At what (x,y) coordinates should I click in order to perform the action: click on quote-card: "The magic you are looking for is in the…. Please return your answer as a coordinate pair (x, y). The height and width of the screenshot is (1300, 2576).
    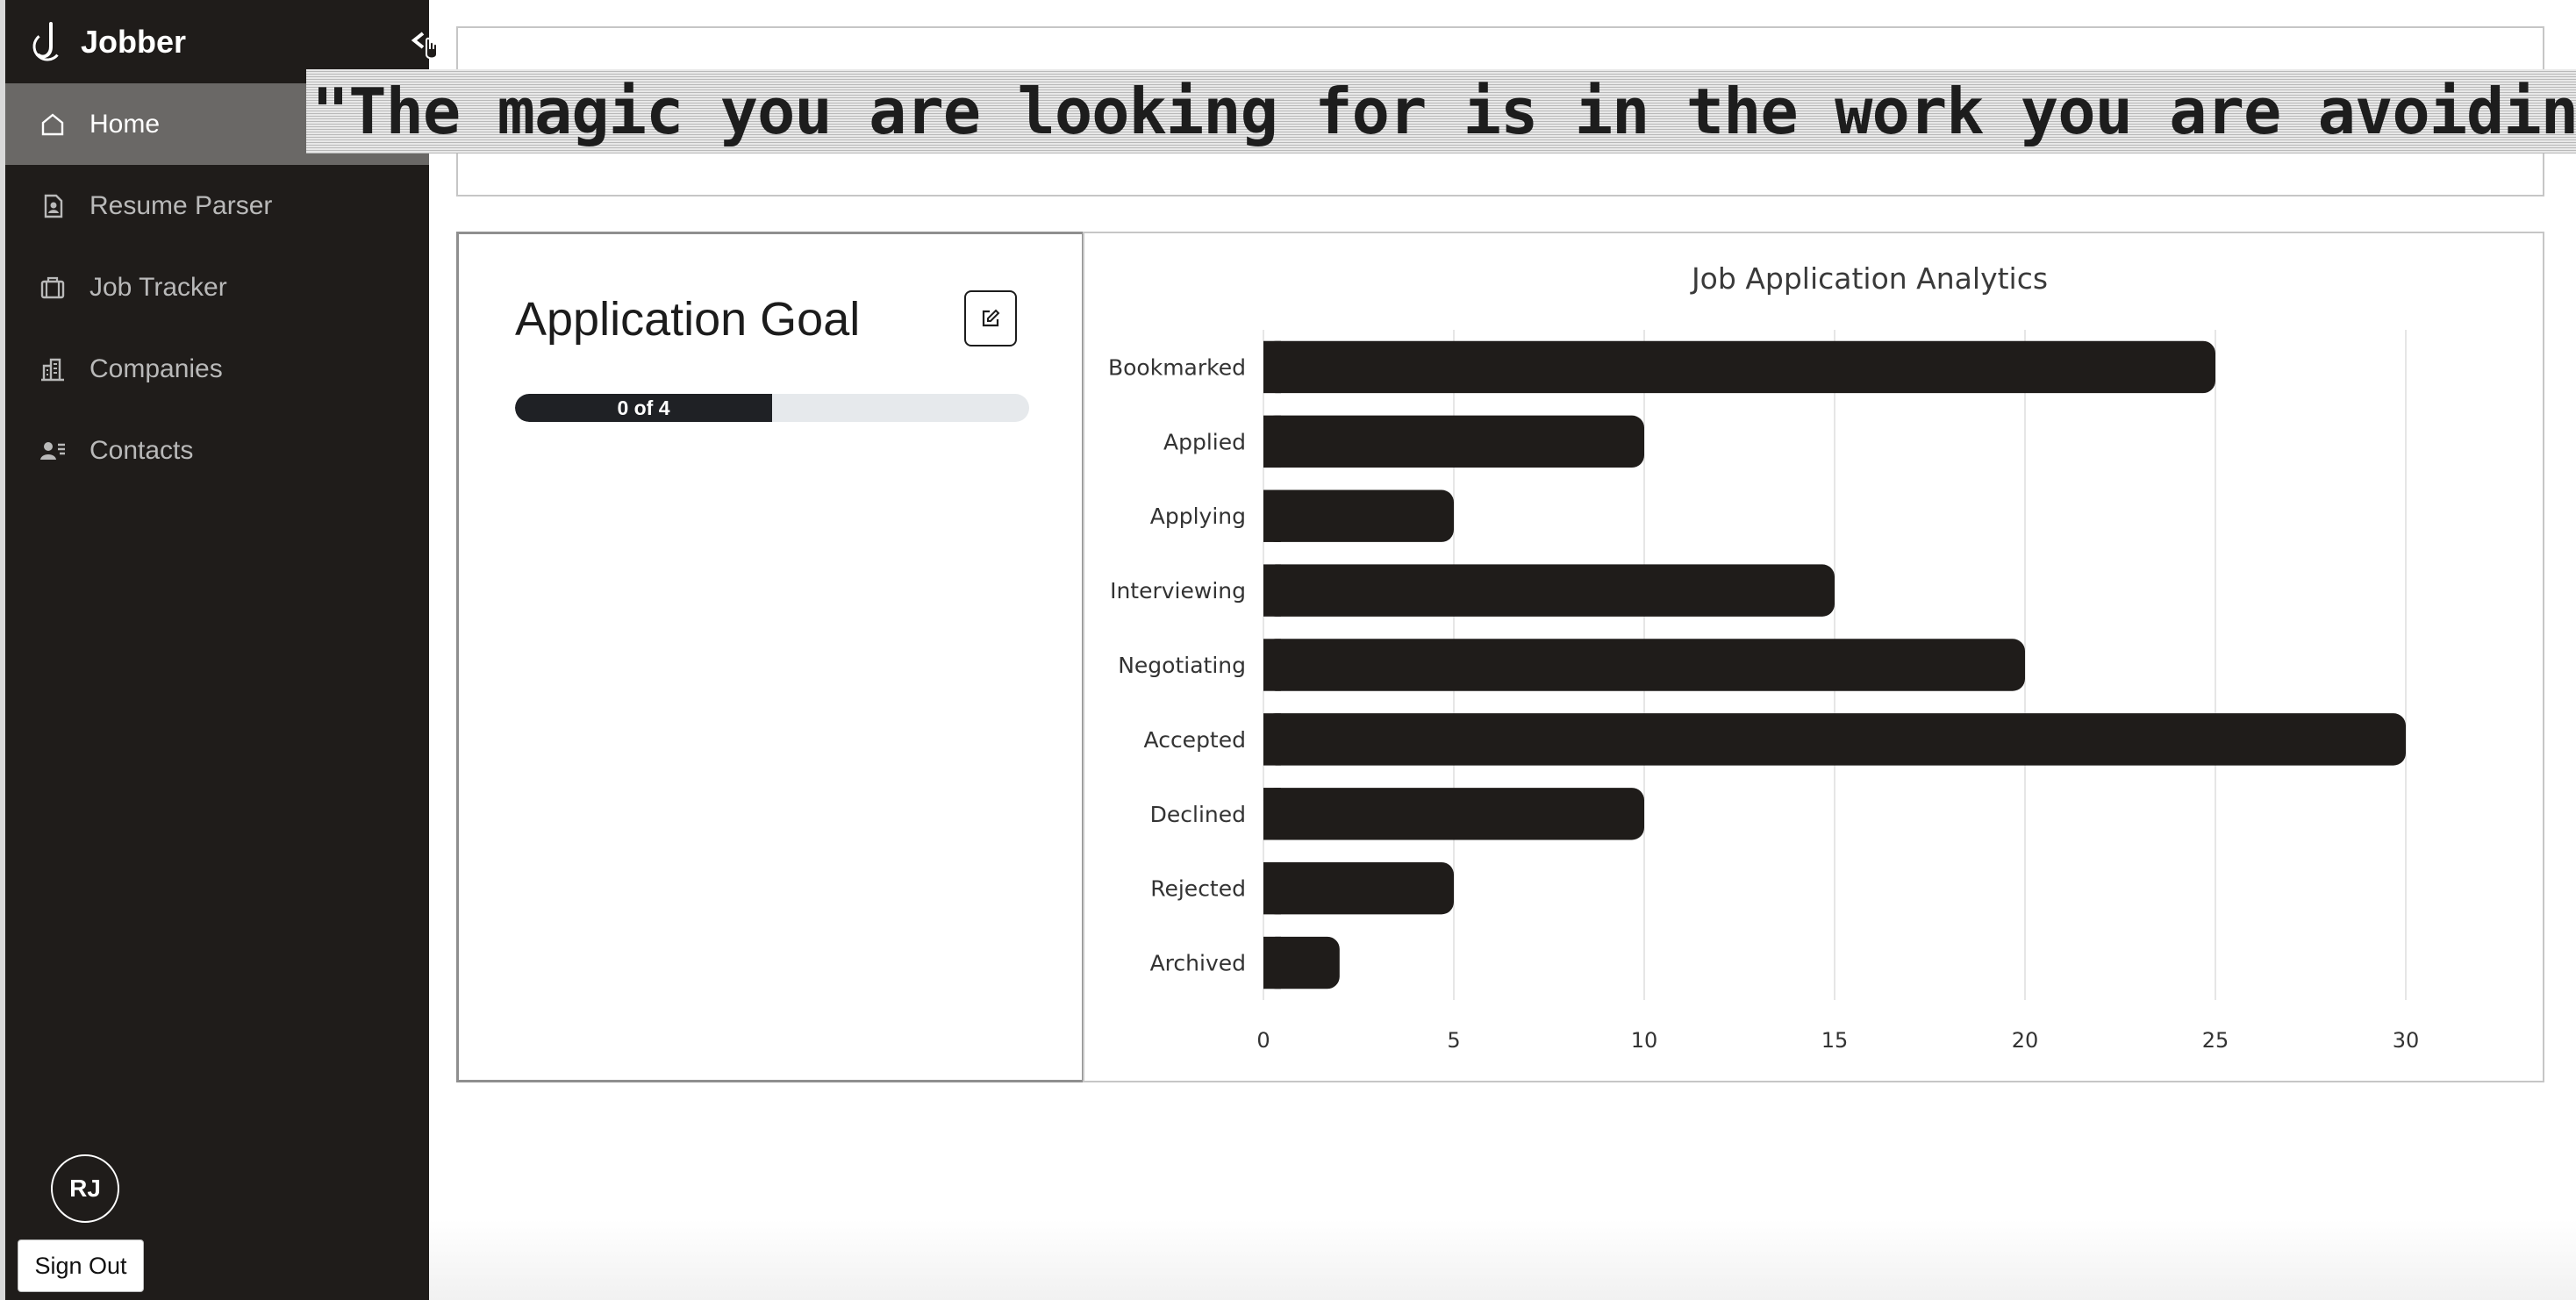
    Looking at the image, I should click on (1443, 111).